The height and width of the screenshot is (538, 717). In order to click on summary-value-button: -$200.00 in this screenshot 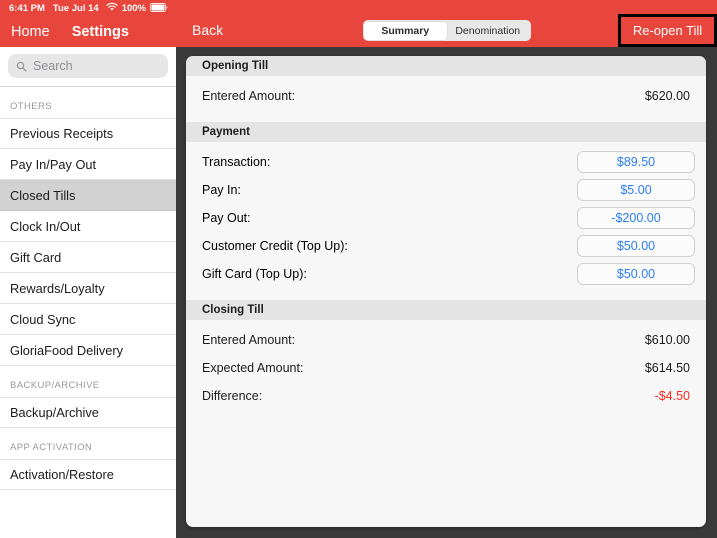, I will do `click(636, 218)`.